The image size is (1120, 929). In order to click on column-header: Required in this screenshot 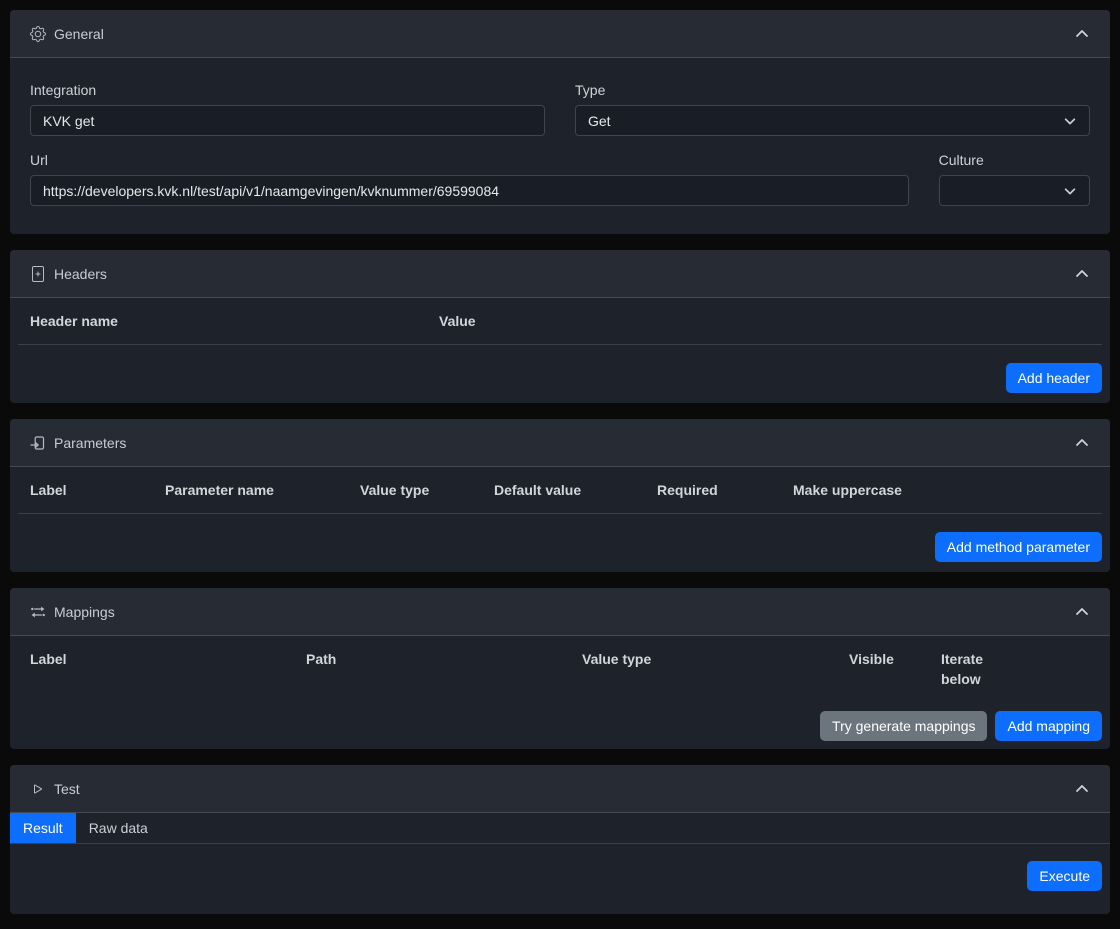, I will do `click(713, 490)`.